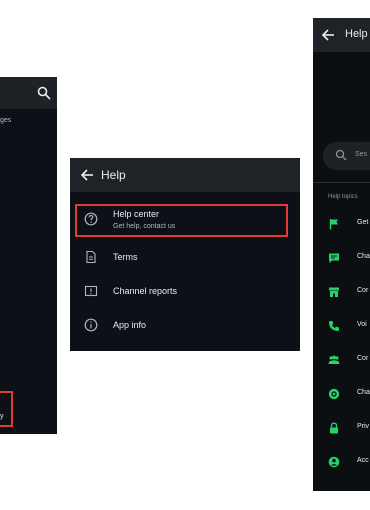  I want to click on topic-item: Acc, so click(341, 463).